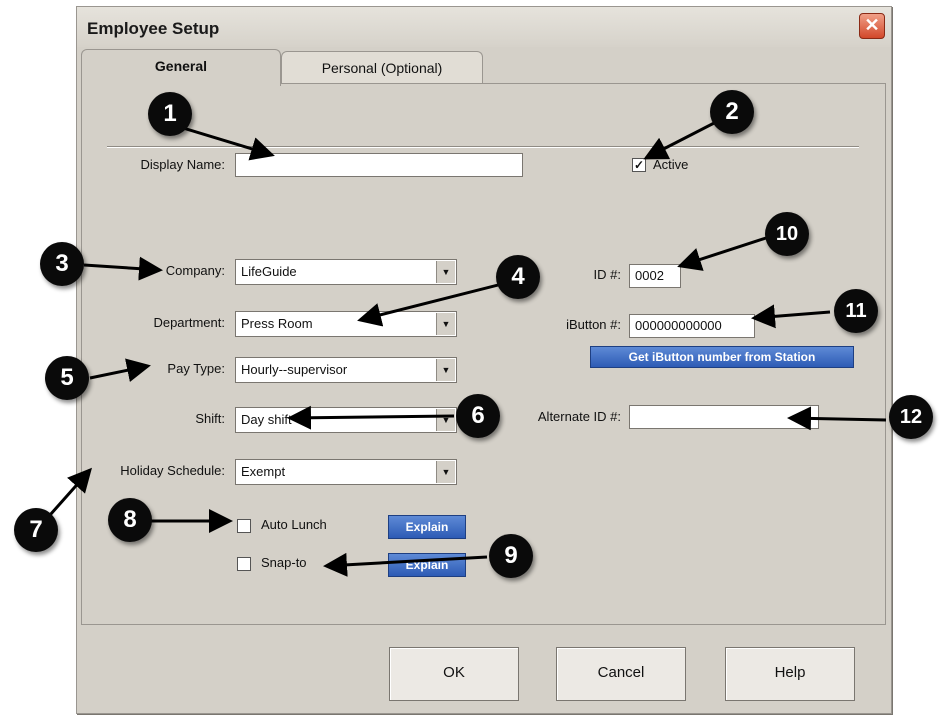 Image resolution: width=941 pixels, height=719 pixels. I want to click on department-select: Press Room ▼, so click(346, 324).